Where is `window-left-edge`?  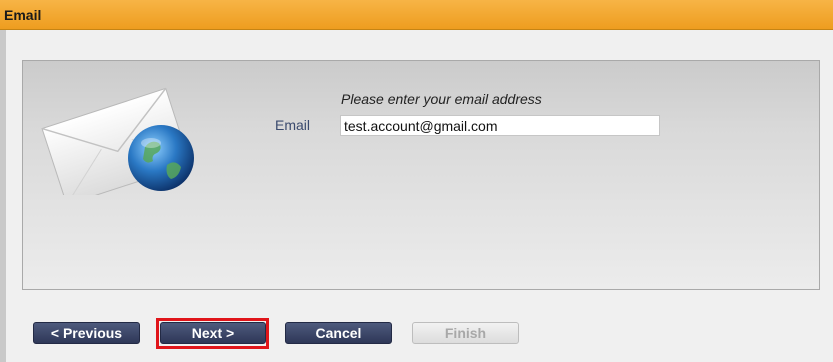
window-left-edge is located at coordinates (3, 196).